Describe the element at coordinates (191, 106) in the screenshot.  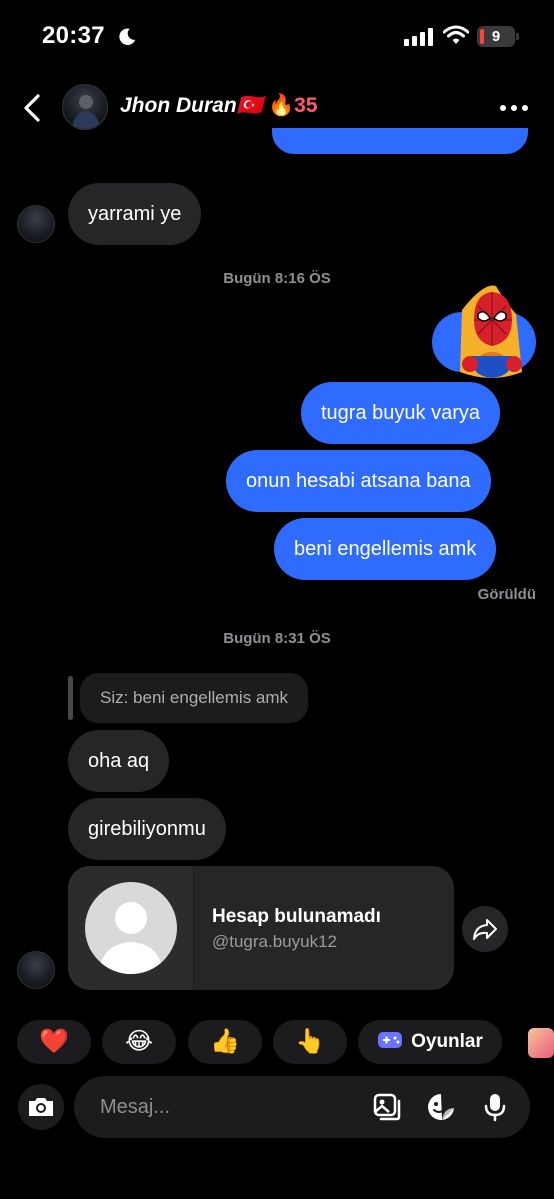
I see `contact-name: Jhon Duran🇹🇷` at that location.